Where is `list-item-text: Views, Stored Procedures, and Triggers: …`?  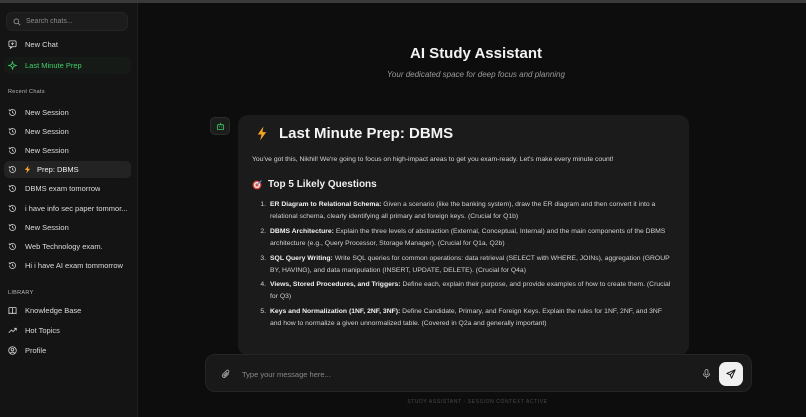
list-item-text: Views, Stored Procedures, and Triggers: … is located at coordinates (472, 291).